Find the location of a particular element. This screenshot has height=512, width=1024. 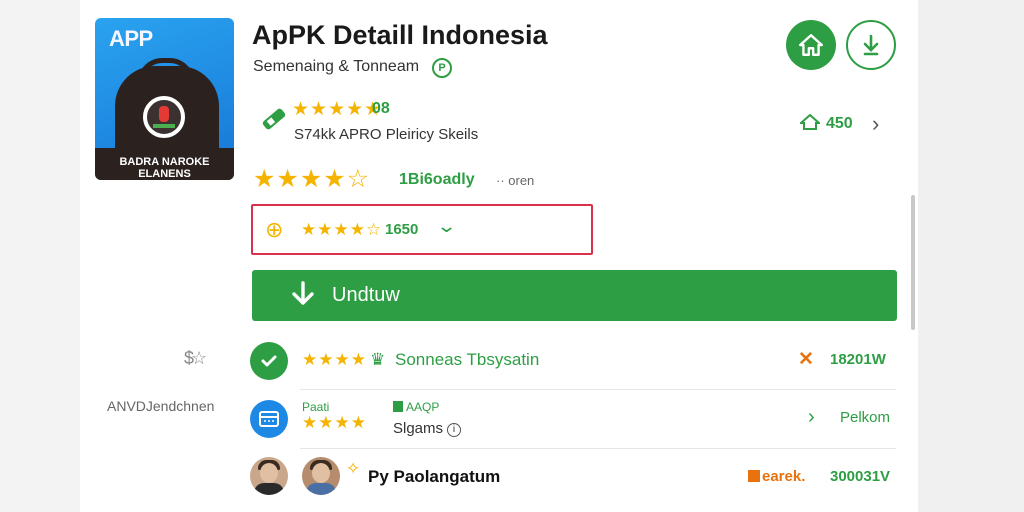

list-item-small-label: Paati is located at coordinates (316, 407).